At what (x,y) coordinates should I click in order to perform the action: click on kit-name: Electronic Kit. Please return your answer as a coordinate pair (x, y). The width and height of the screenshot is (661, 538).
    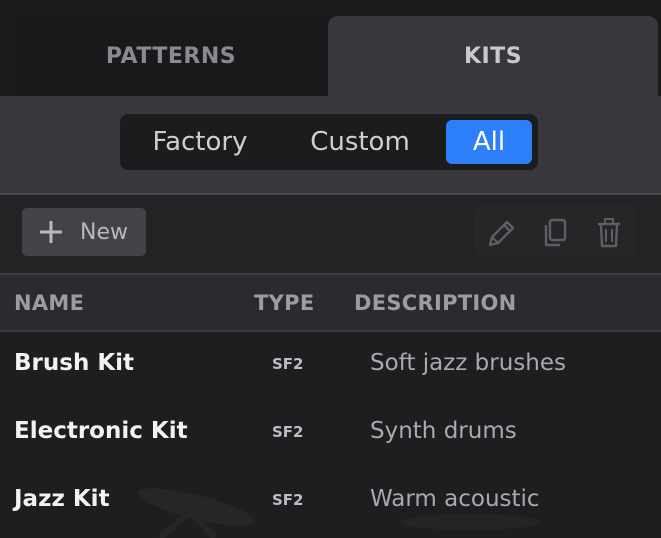
    Looking at the image, I should click on (101, 431).